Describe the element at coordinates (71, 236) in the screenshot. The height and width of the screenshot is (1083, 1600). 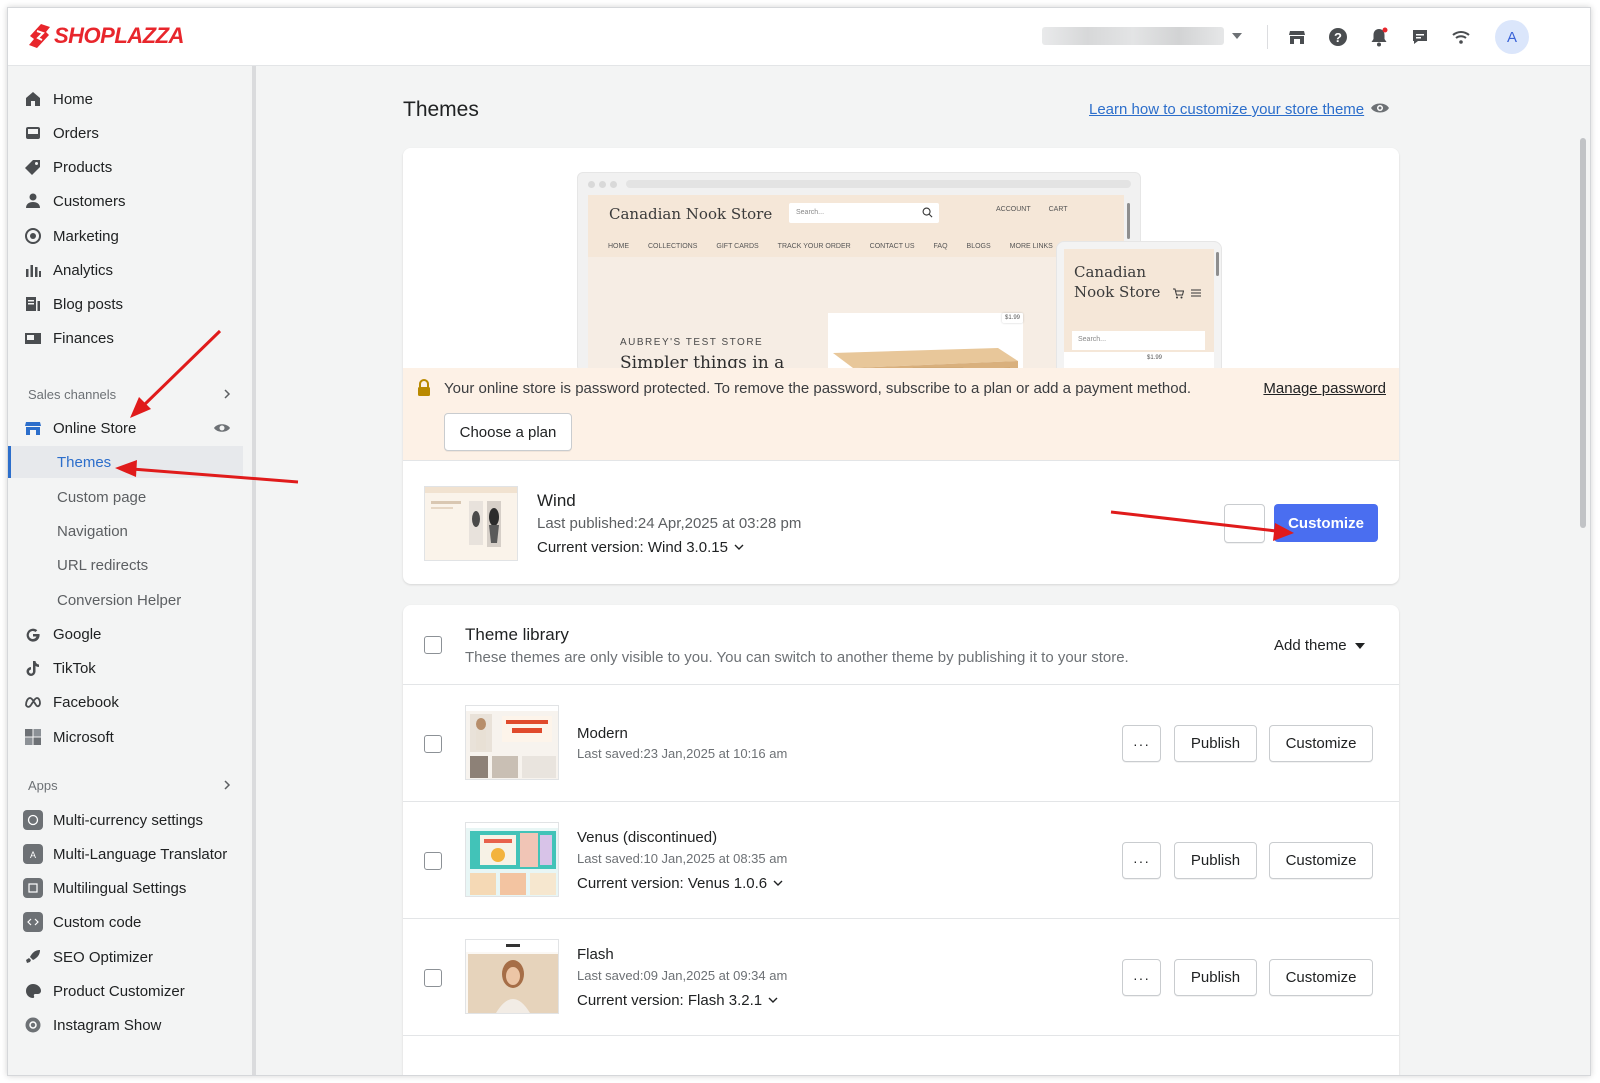
I see `sidebar-item-marketing: Marketing` at that location.